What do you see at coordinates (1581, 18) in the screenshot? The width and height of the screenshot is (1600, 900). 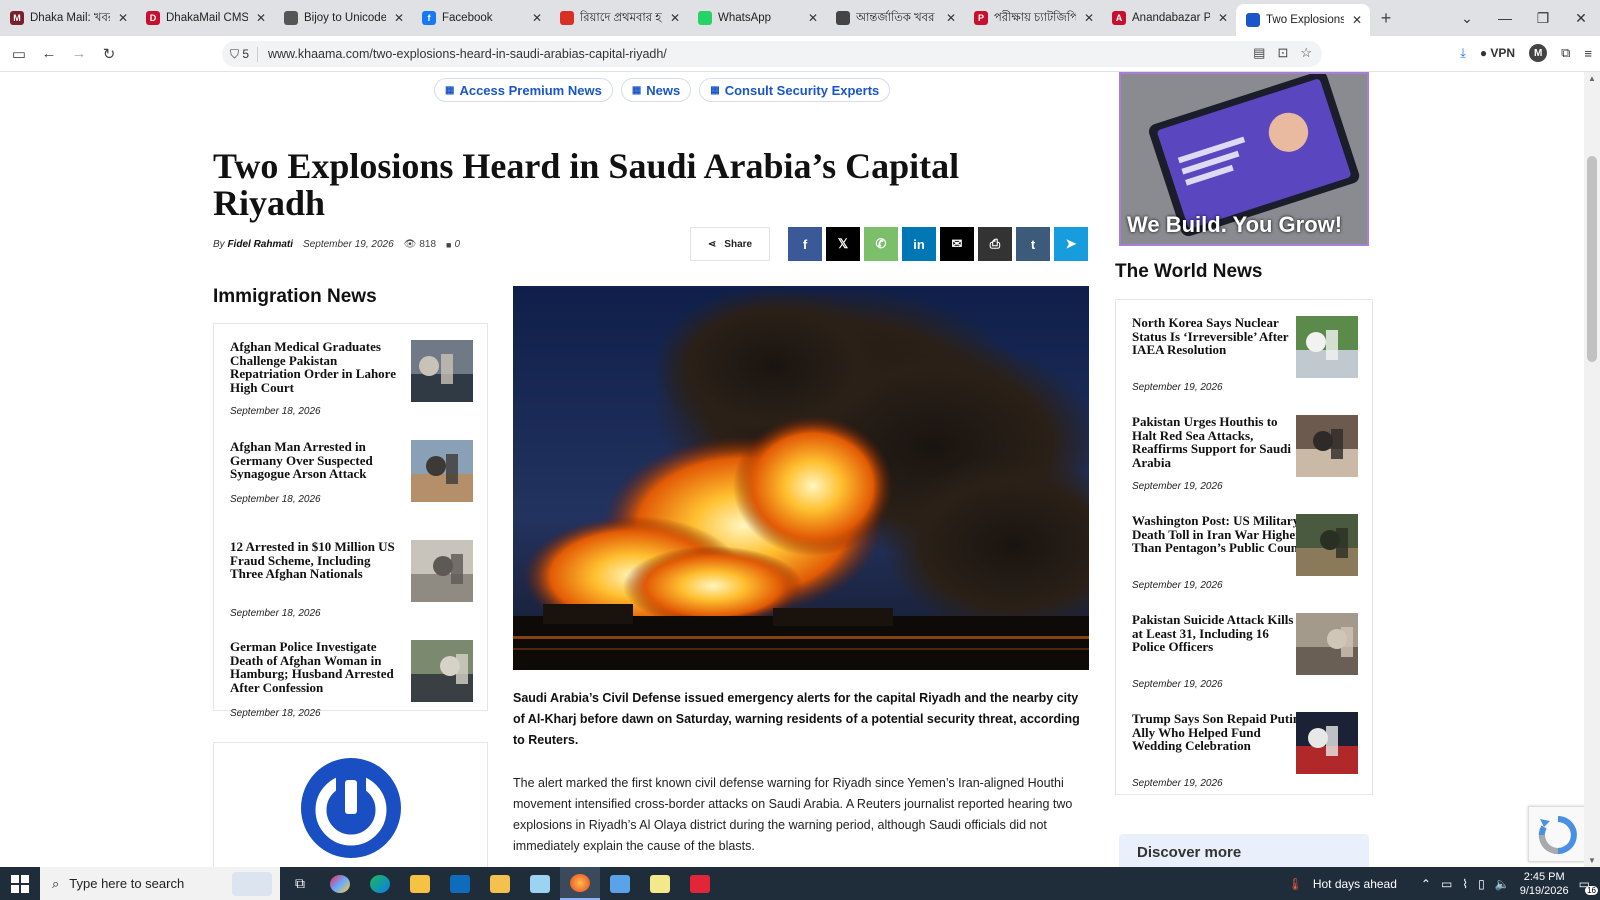 I see `close-window-button: ✕` at bounding box center [1581, 18].